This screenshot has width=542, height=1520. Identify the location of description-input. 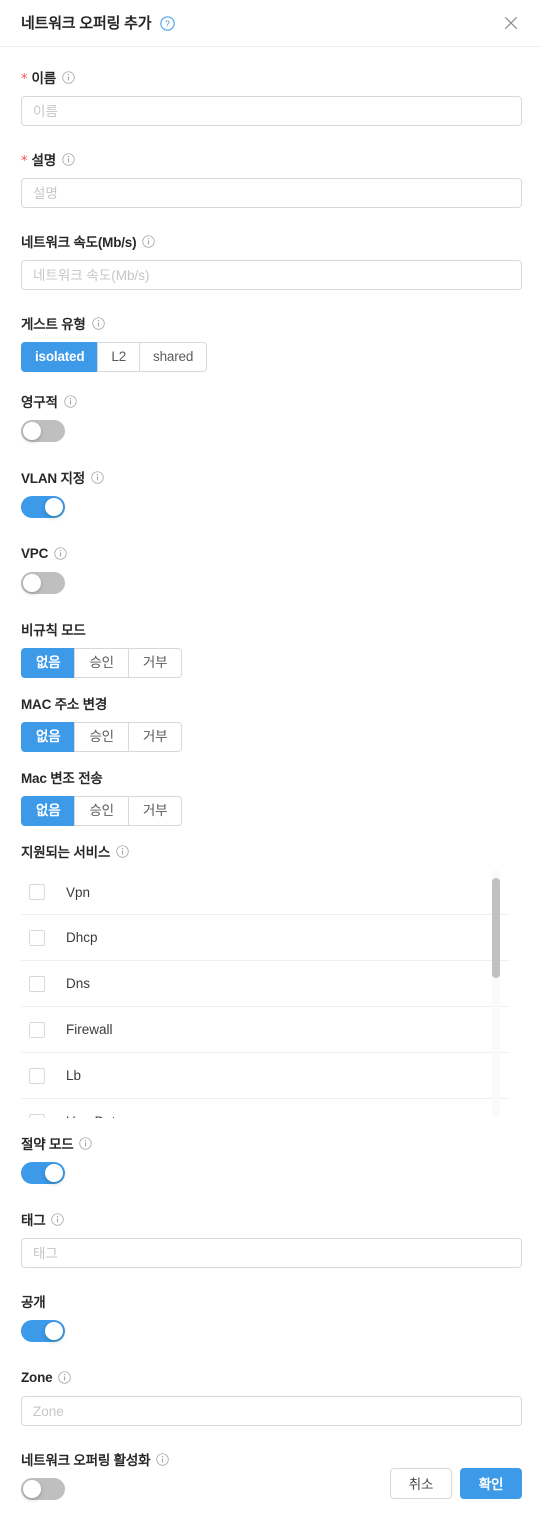
(271, 193).